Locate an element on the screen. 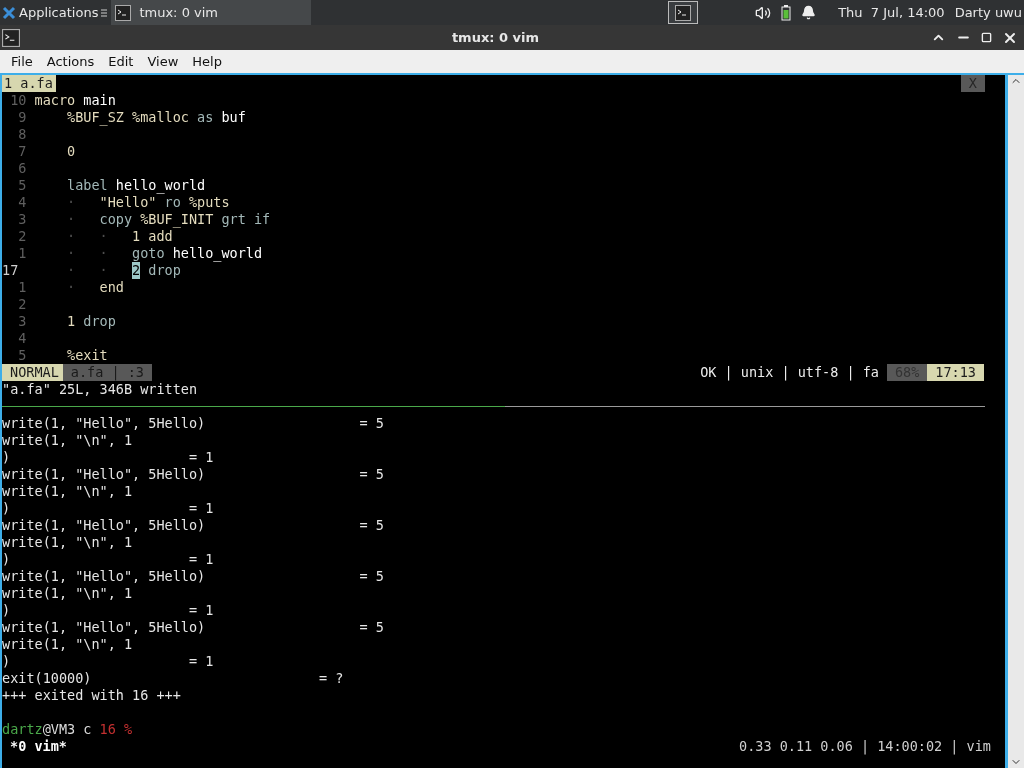  menu-item: View is located at coordinates (163, 61).